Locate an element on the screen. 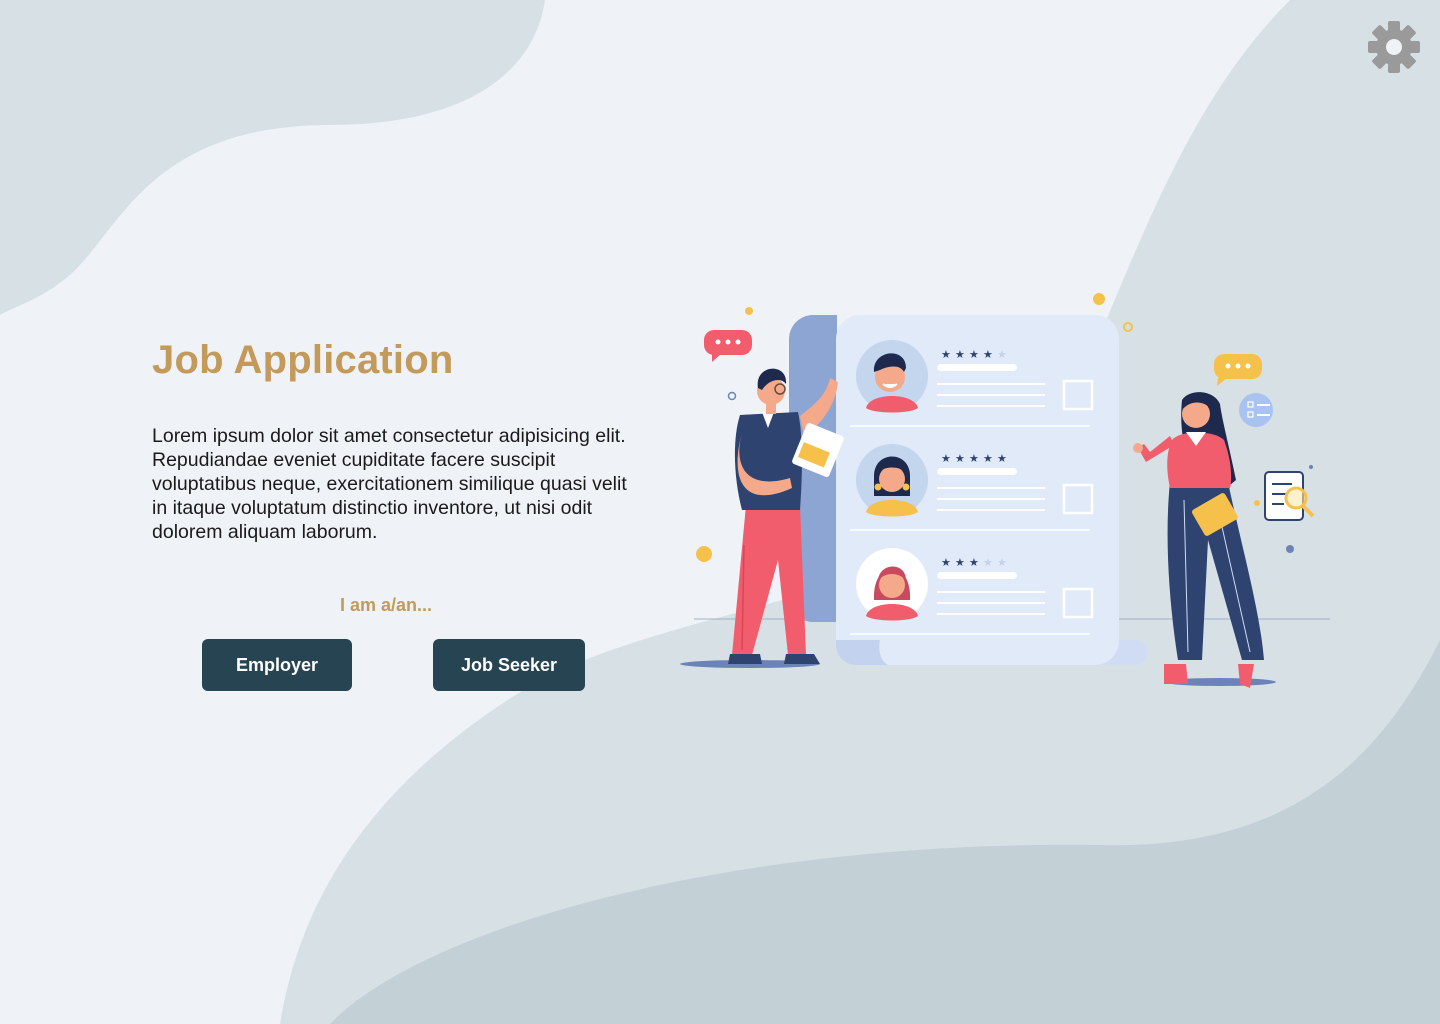 This screenshot has height=1024, width=1440. employer-button: Employer is located at coordinates (277, 665).